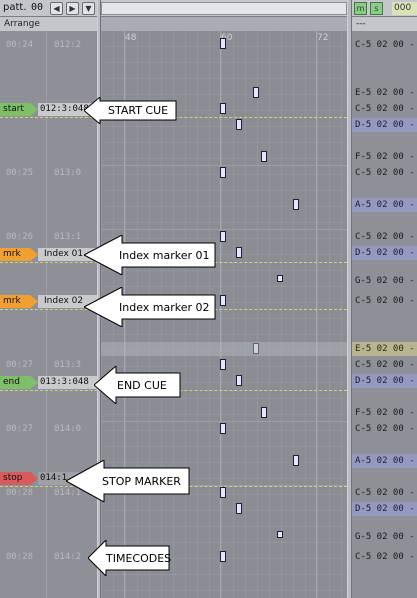  I want to click on arrange-title: Arrange, so click(48, 24).